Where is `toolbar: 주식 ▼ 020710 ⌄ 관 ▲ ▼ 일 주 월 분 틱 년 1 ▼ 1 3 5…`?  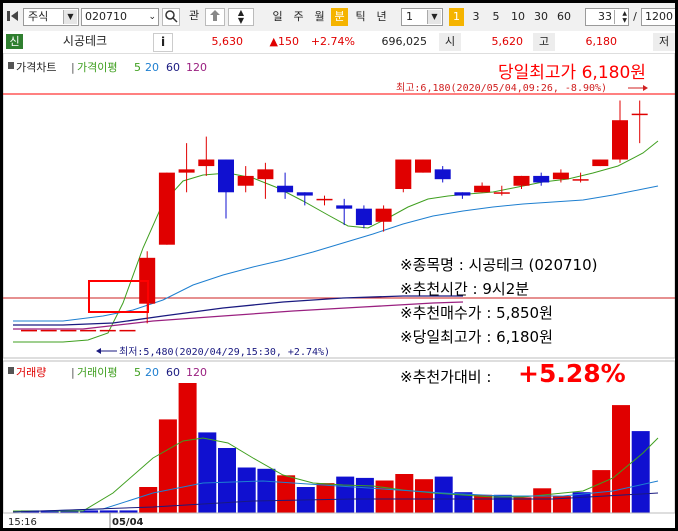 toolbar: 주식 ▼ 020710 ⌄ 관 ▲ ▼ 일 주 월 분 틱 년 1 ▼ 1 3 5… is located at coordinates (339, 17).